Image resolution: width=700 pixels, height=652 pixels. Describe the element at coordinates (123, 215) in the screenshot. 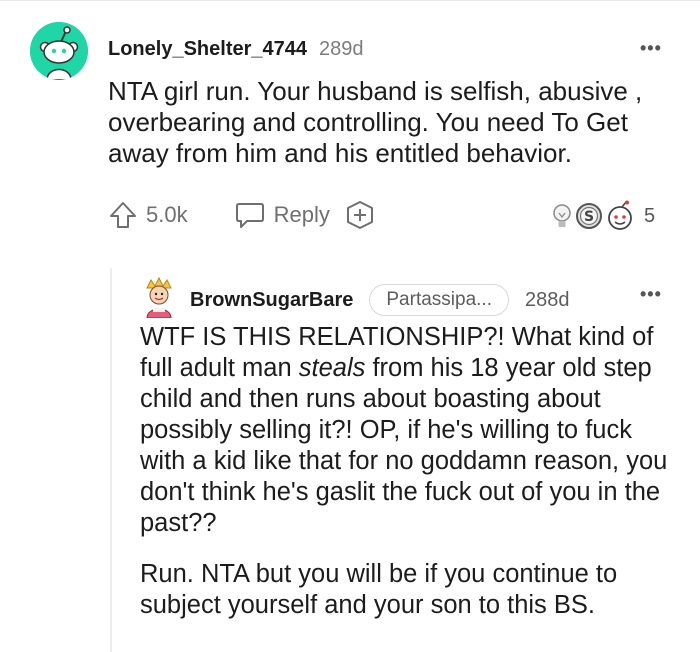

I see `upvote-arrow-icon` at that location.